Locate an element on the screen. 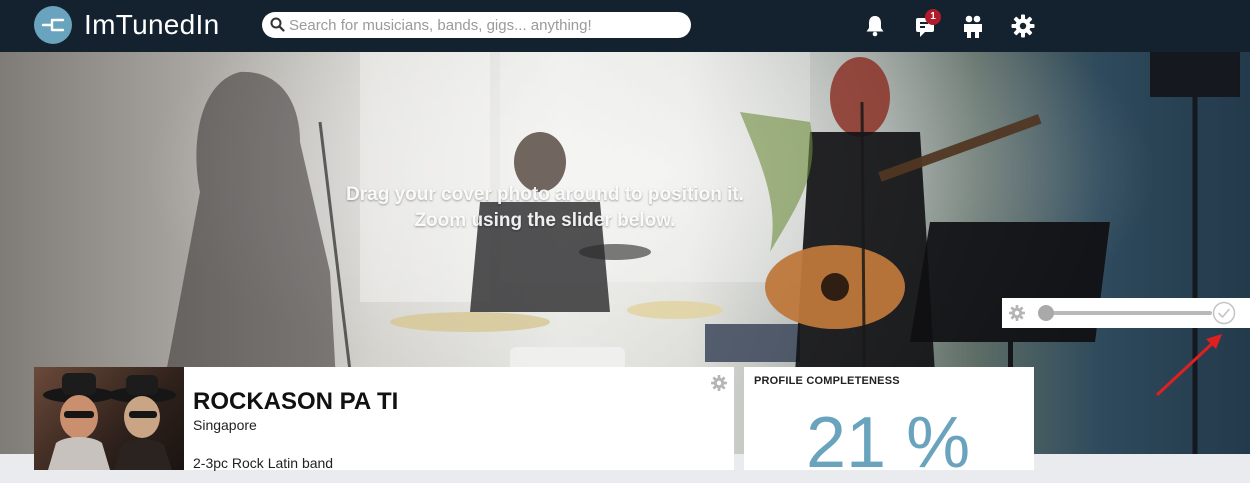  profile-completeness-card: PROFILE COMPLETENESS 21 % is located at coordinates (889, 425).